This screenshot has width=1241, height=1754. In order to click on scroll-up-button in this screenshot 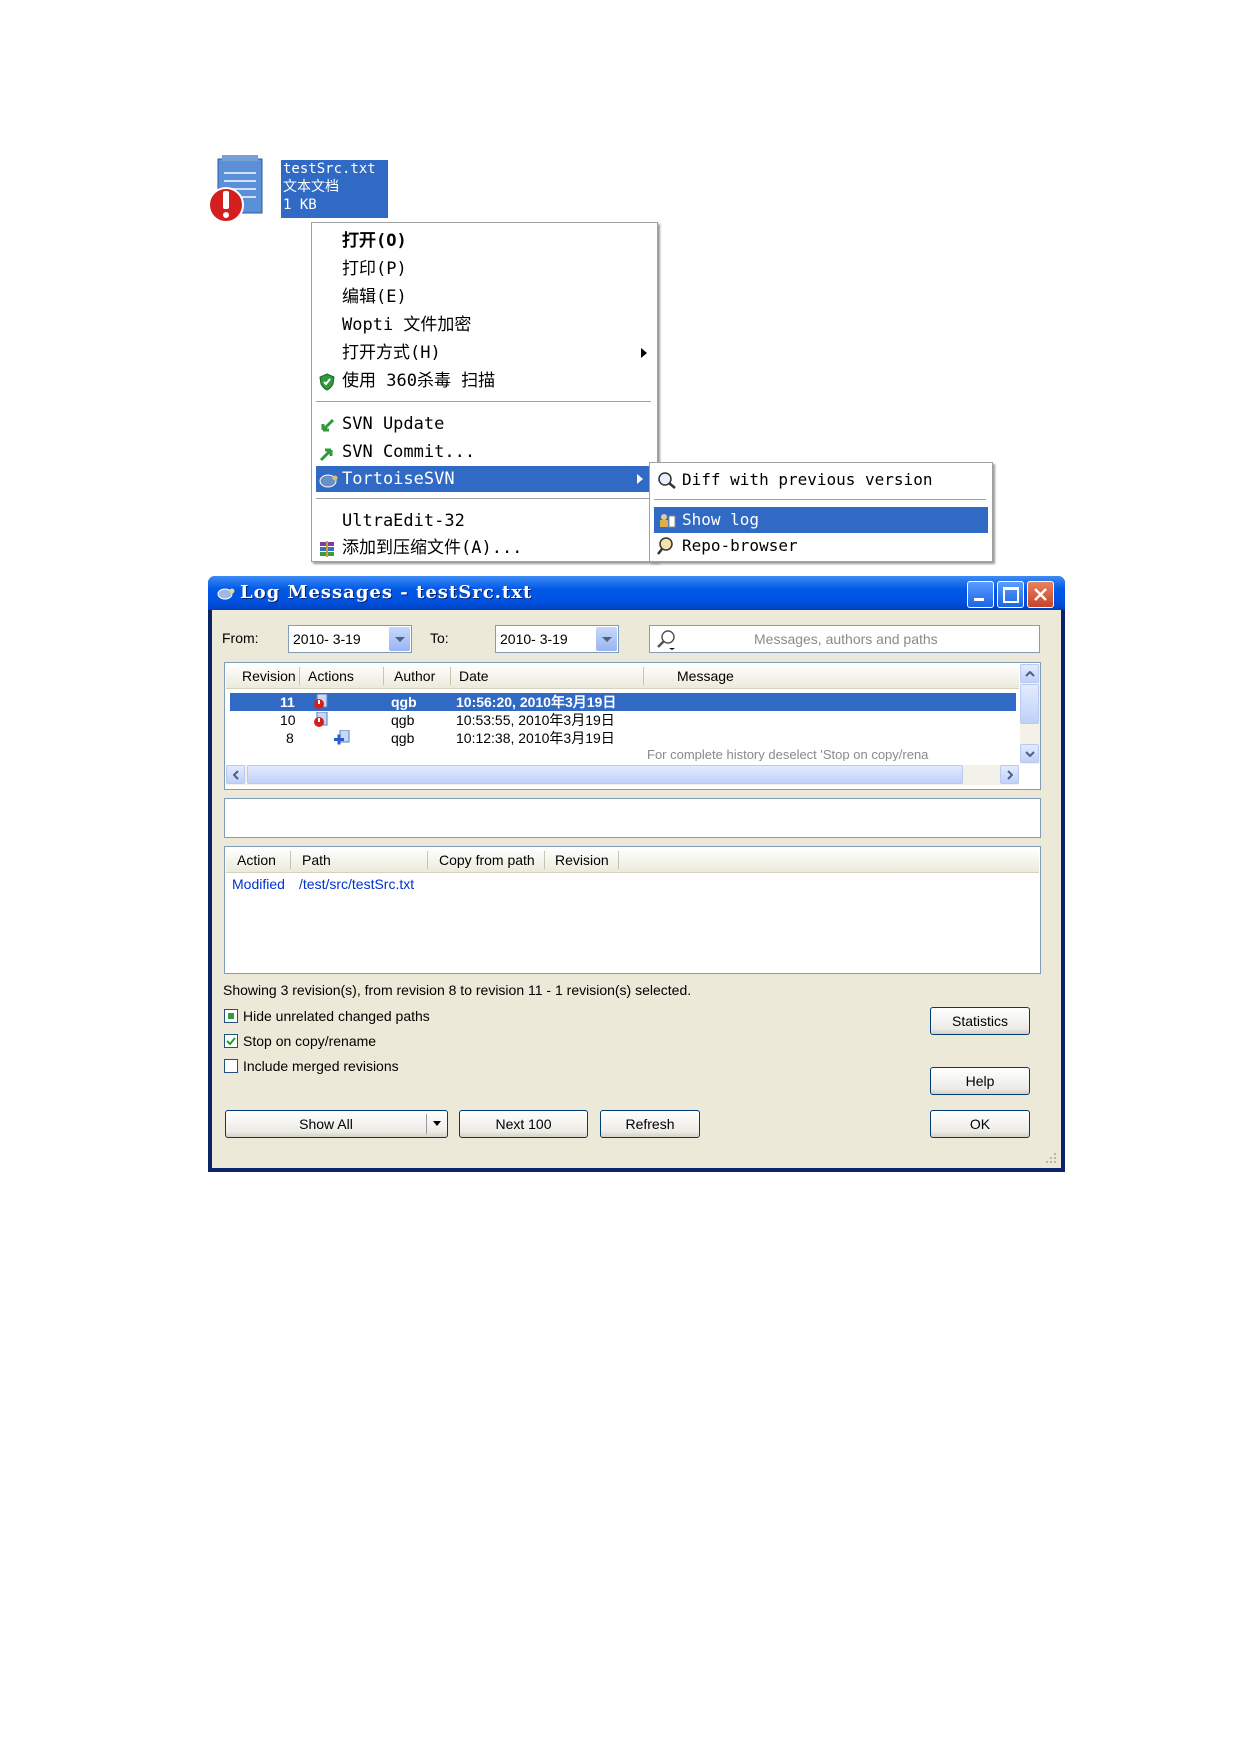, I will do `click(1029, 673)`.